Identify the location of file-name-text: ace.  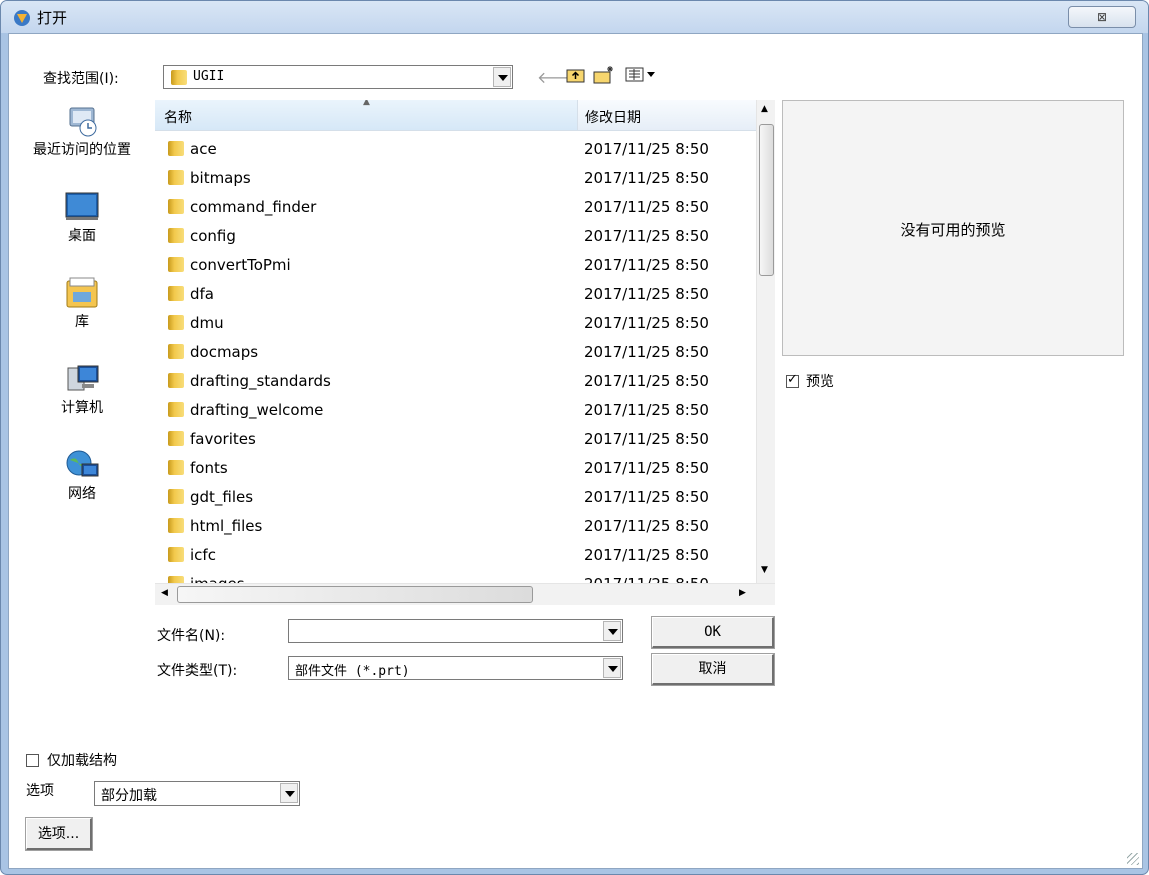
(203, 149).